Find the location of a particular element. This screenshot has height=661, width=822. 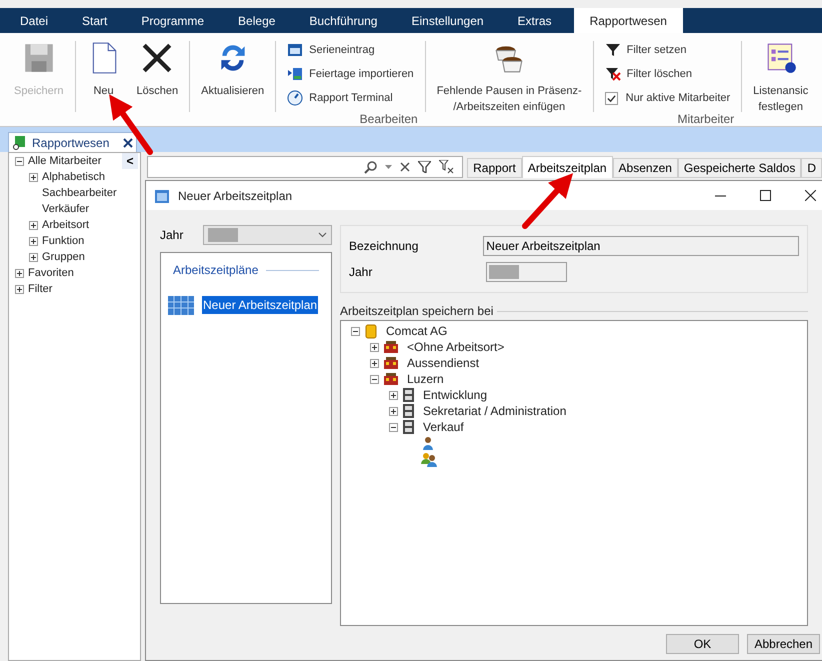

ribbon-button: Filter setzen is located at coordinates (667, 50).